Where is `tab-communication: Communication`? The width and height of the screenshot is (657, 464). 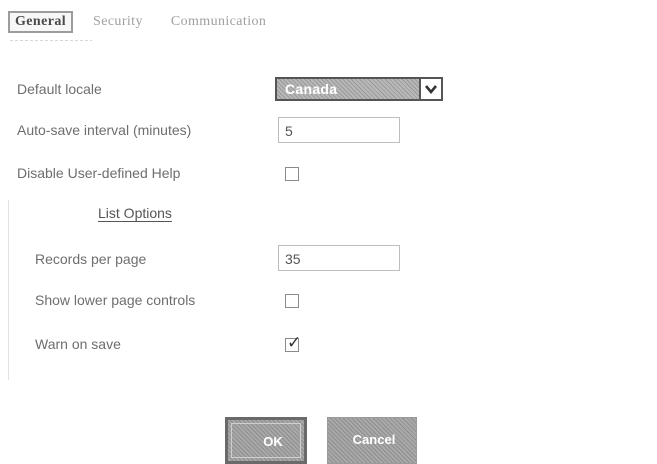
tab-communication: Communication is located at coordinates (218, 22).